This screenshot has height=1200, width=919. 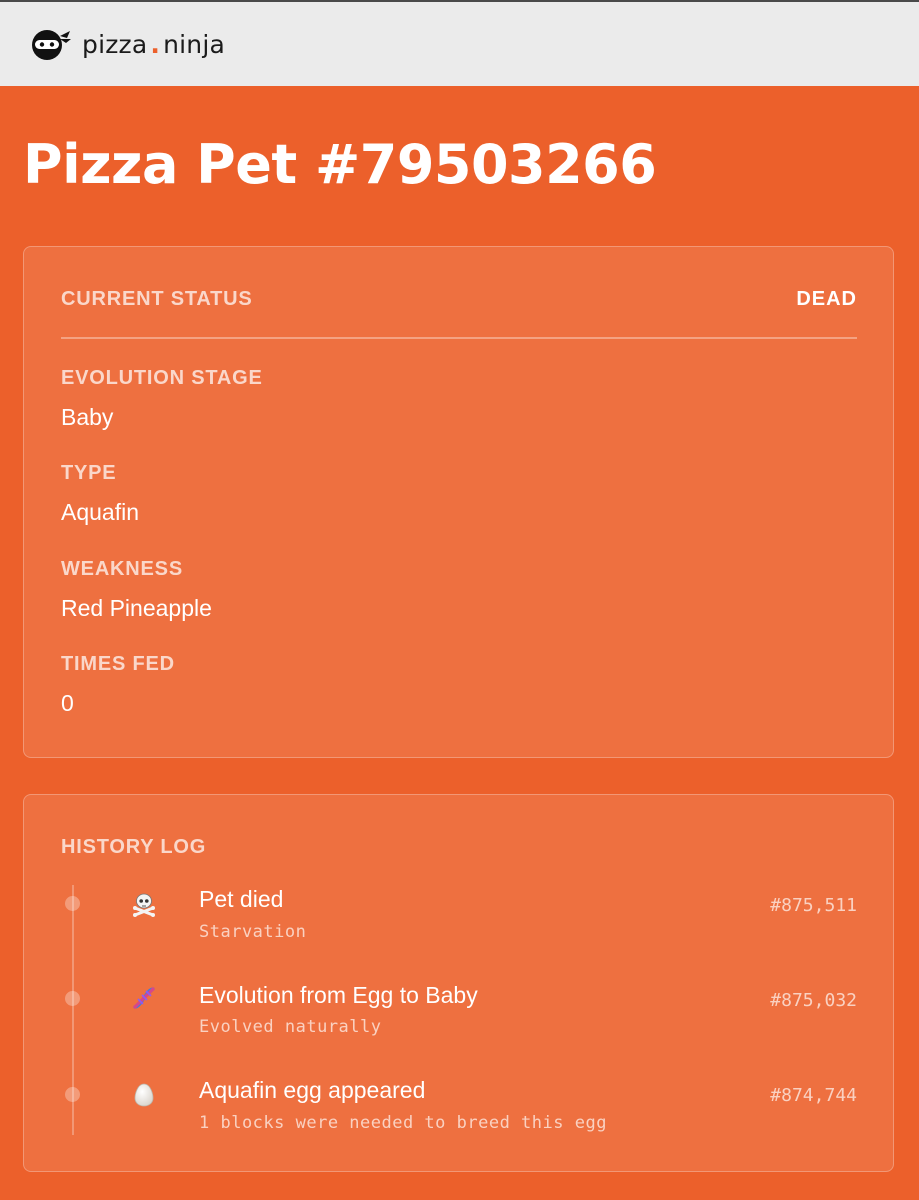 What do you see at coordinates (118, 664) in the screenshot?
I see `times-fed-label: TIMES FED` at bounding box center [118, 664].